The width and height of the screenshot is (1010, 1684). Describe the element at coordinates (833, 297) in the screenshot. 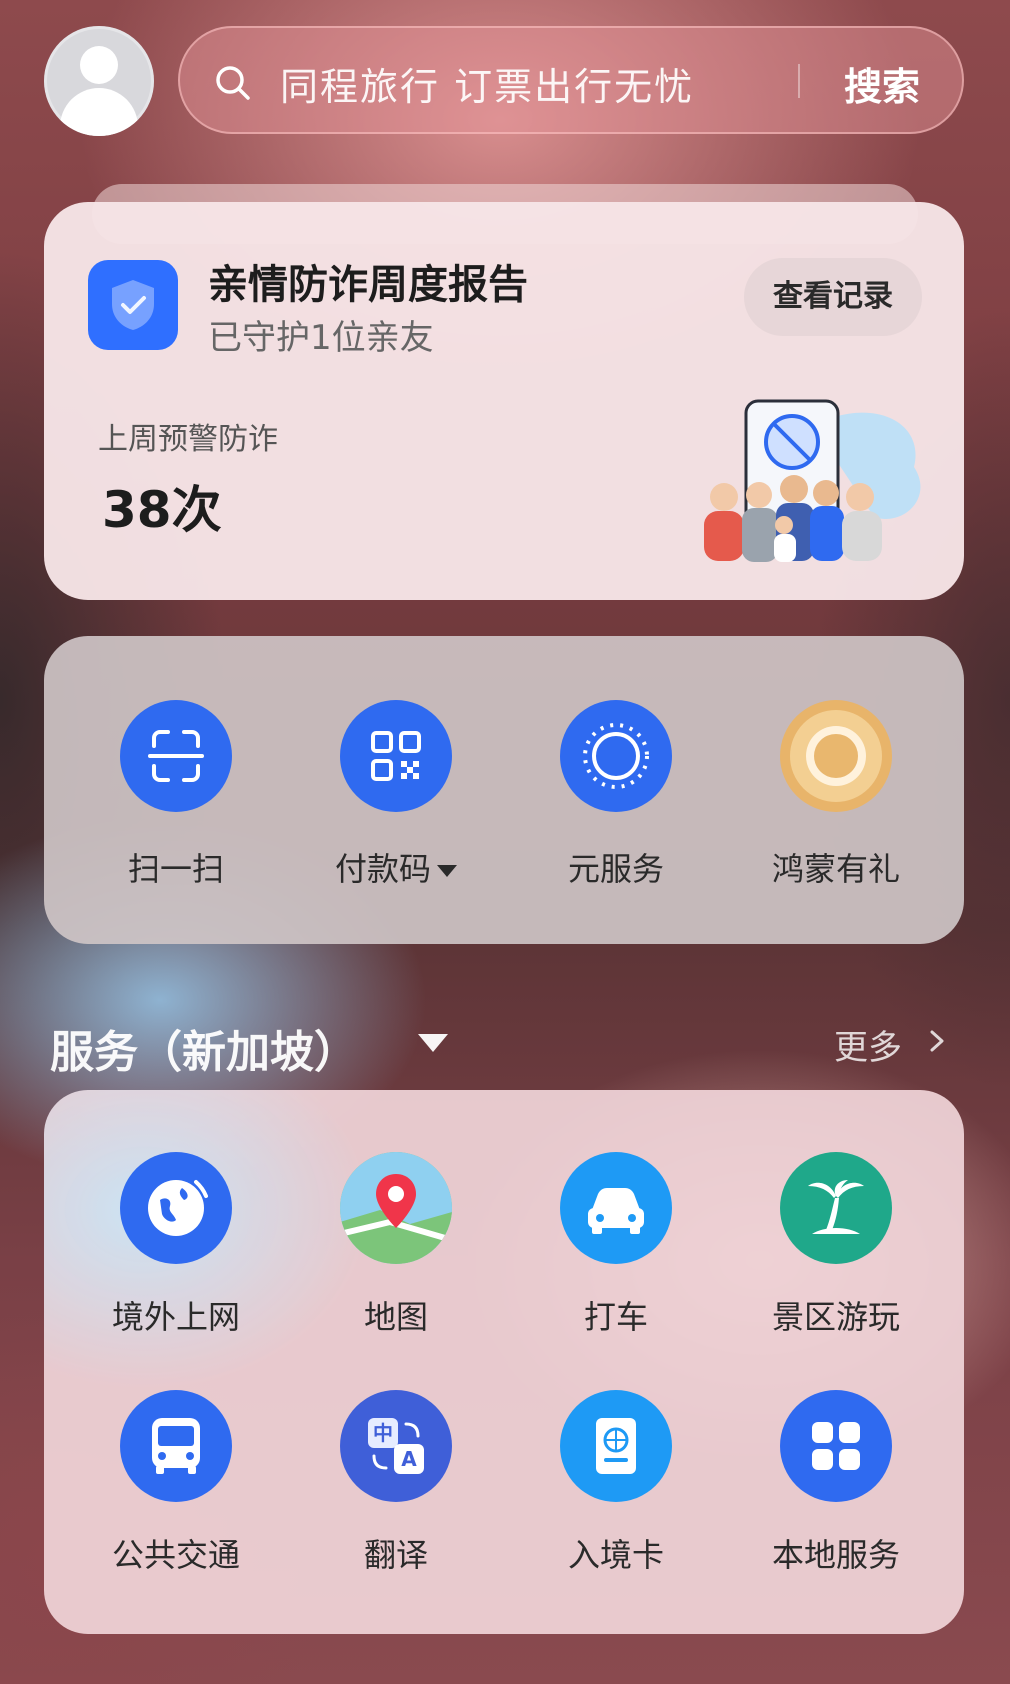

I see `view-records-button: 查看记录` at that location.